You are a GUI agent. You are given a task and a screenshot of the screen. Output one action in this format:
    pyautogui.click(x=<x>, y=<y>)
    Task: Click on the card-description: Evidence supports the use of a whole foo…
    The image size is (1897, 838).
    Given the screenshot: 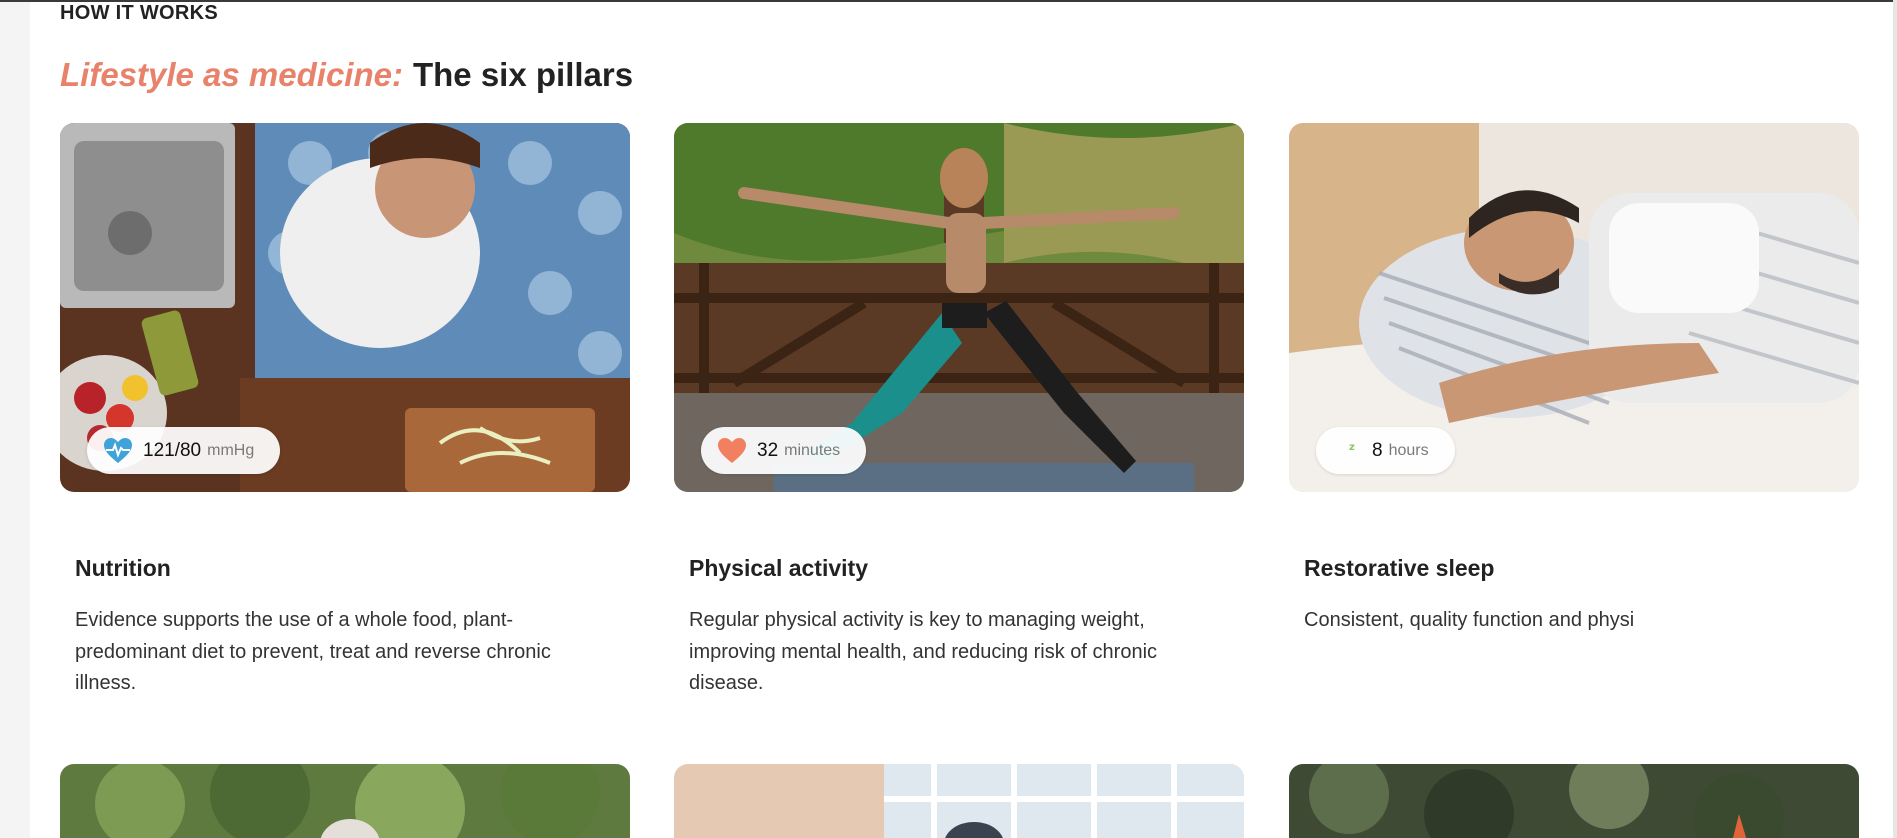 What is the action you would take?
    pyautogui.click(x=313, y=651)
    